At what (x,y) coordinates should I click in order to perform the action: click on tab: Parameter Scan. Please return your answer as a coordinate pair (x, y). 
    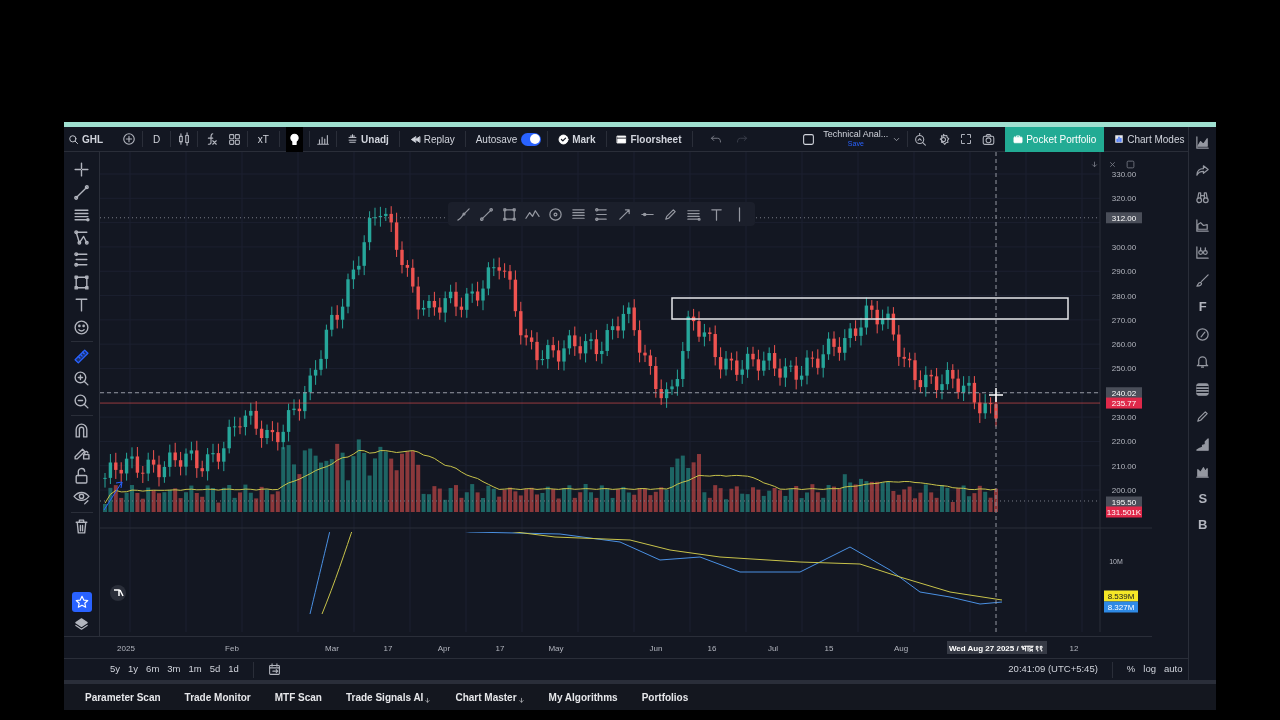
    Looking at the image, I should click on (123, 697).